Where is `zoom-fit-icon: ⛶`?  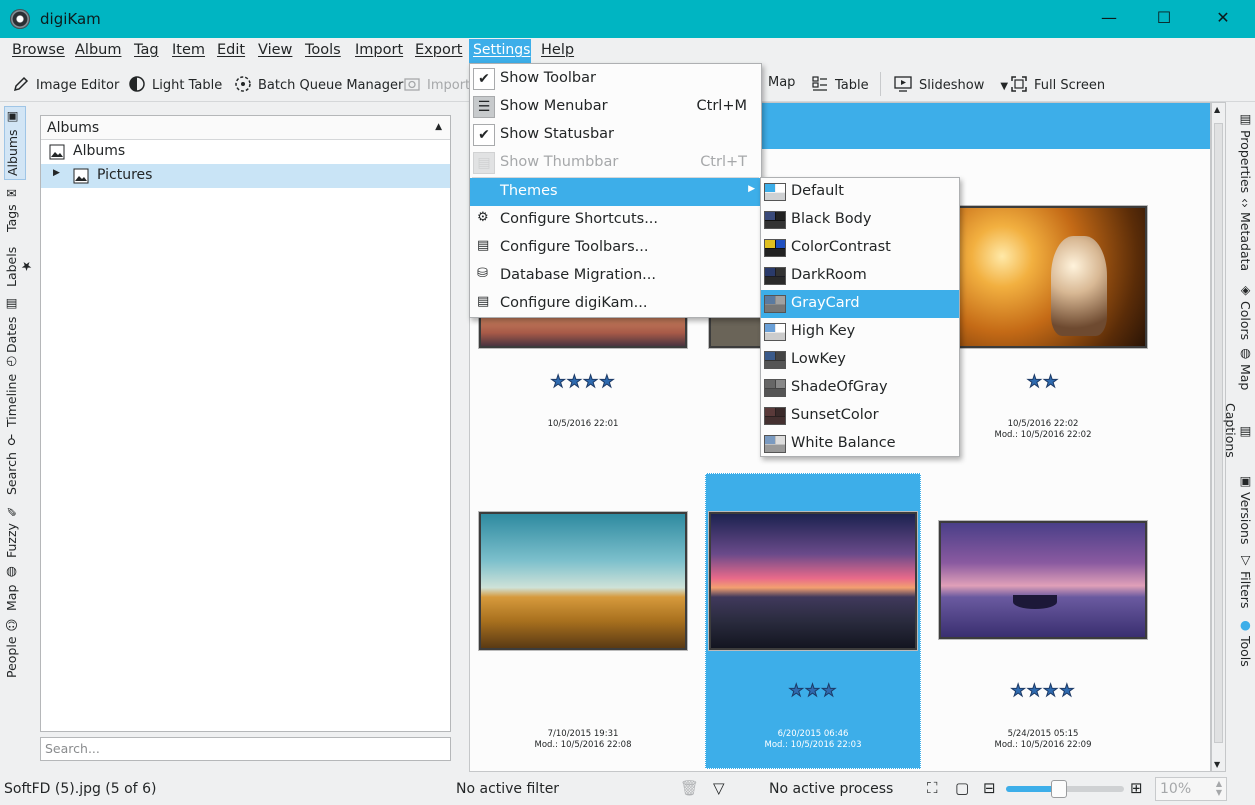 zoom-fit-icon: ⛶ is located at coordinates (932, 788).